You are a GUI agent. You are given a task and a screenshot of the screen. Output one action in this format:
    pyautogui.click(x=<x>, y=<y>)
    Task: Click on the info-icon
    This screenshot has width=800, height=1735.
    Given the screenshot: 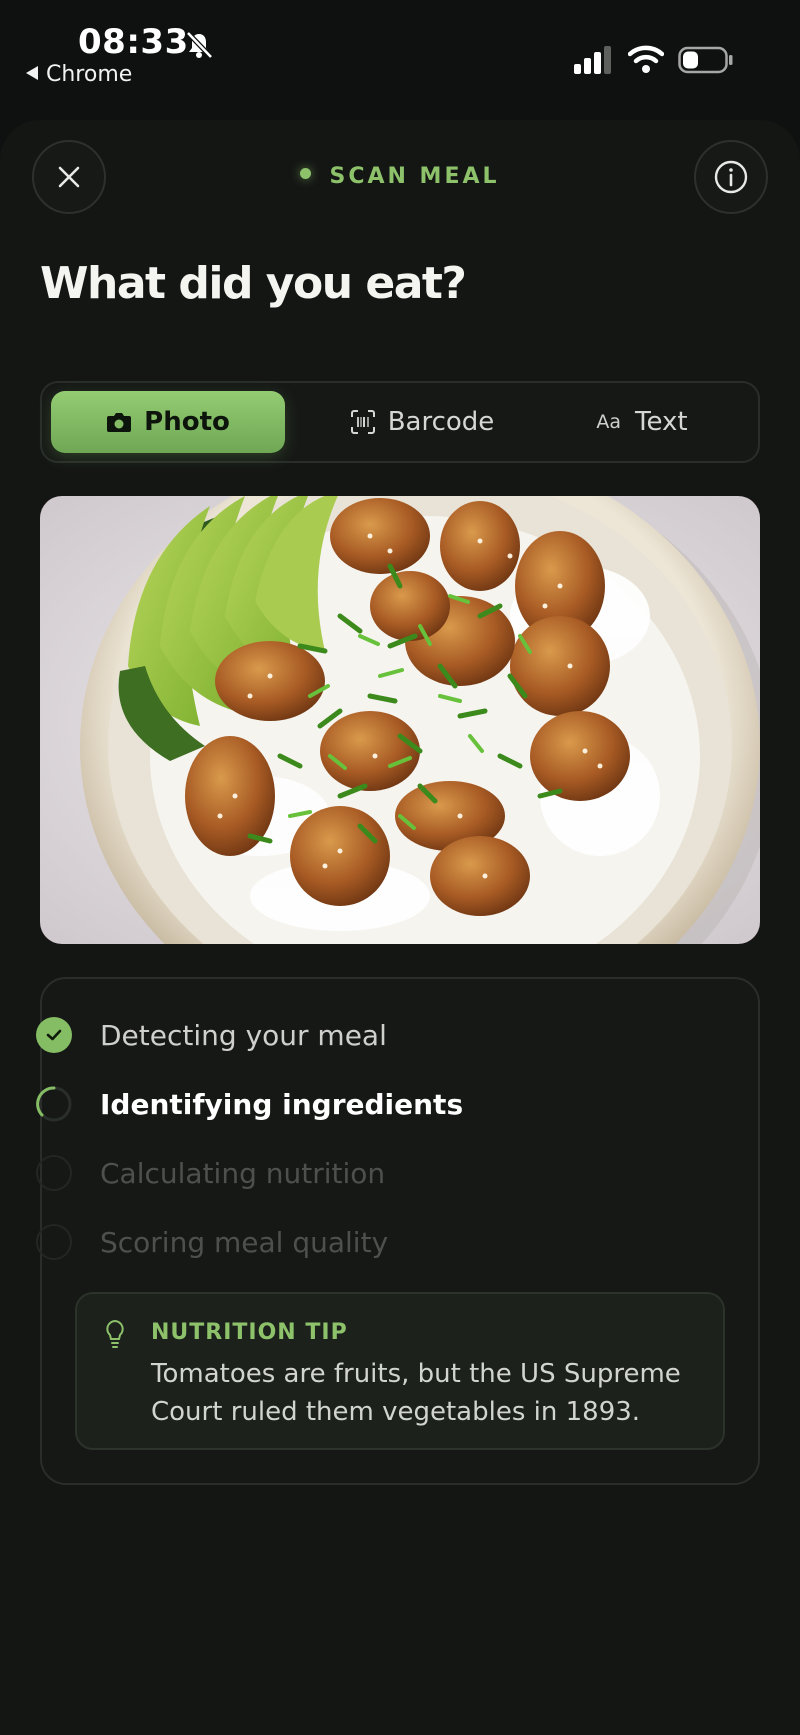 What is the action you would take?
    pyautogui.click(x=731, y=177)
    